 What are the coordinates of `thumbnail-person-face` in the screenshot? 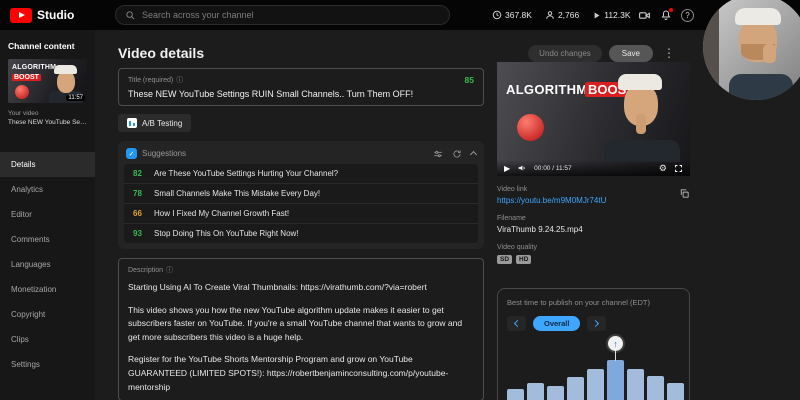 It's located at (66, 82).